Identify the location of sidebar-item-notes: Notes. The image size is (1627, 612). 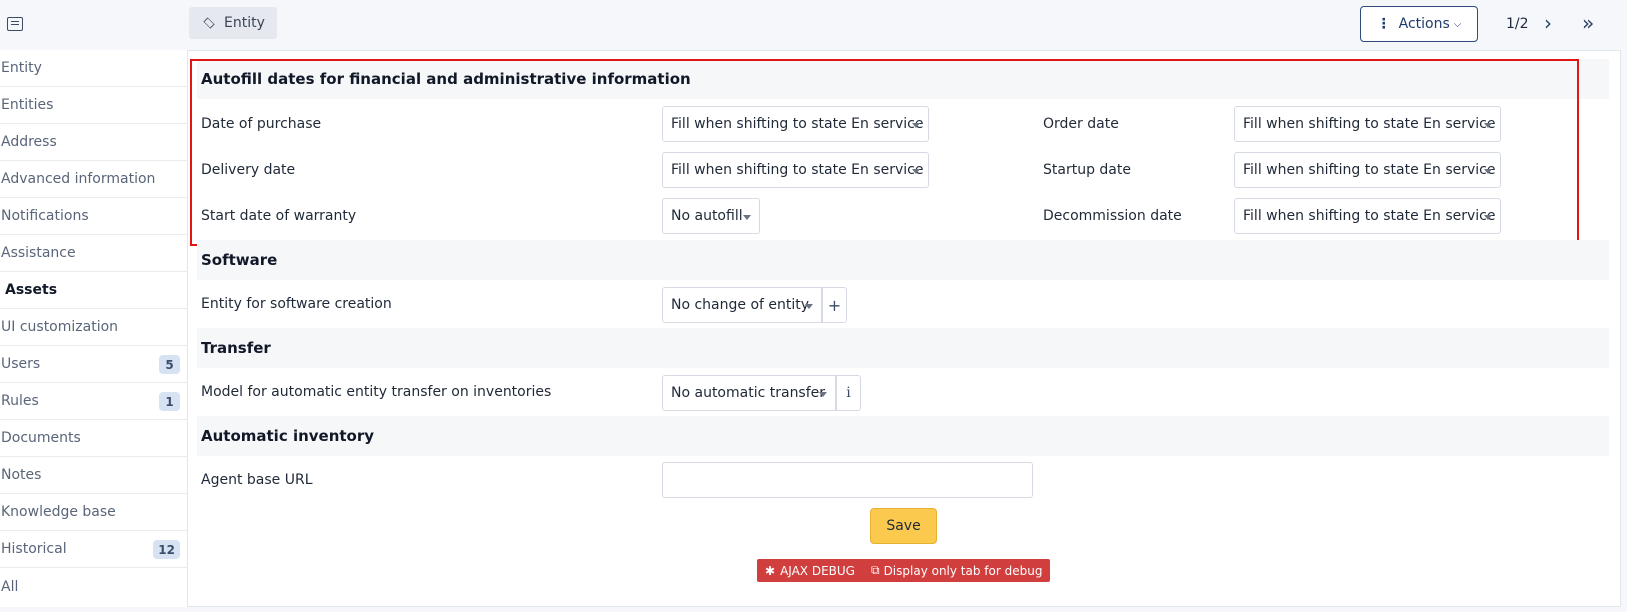
(93, 475).